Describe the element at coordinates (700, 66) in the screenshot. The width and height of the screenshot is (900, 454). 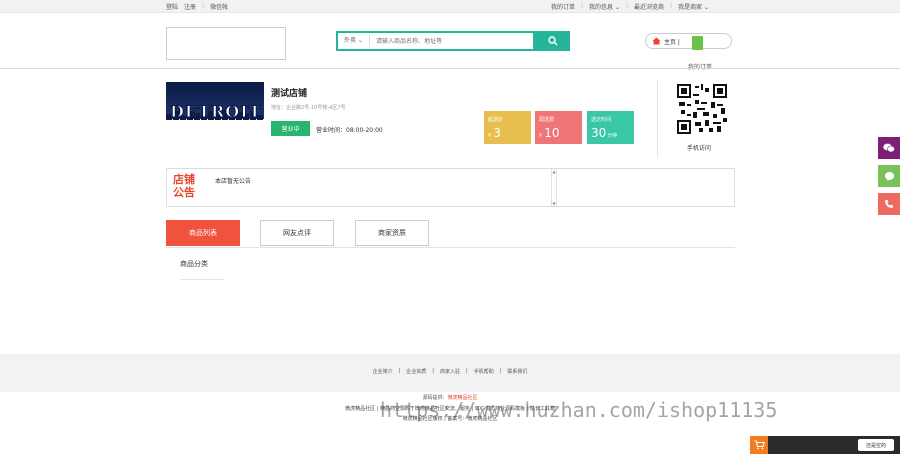
I see `orders-label: 我的订单` at that location.